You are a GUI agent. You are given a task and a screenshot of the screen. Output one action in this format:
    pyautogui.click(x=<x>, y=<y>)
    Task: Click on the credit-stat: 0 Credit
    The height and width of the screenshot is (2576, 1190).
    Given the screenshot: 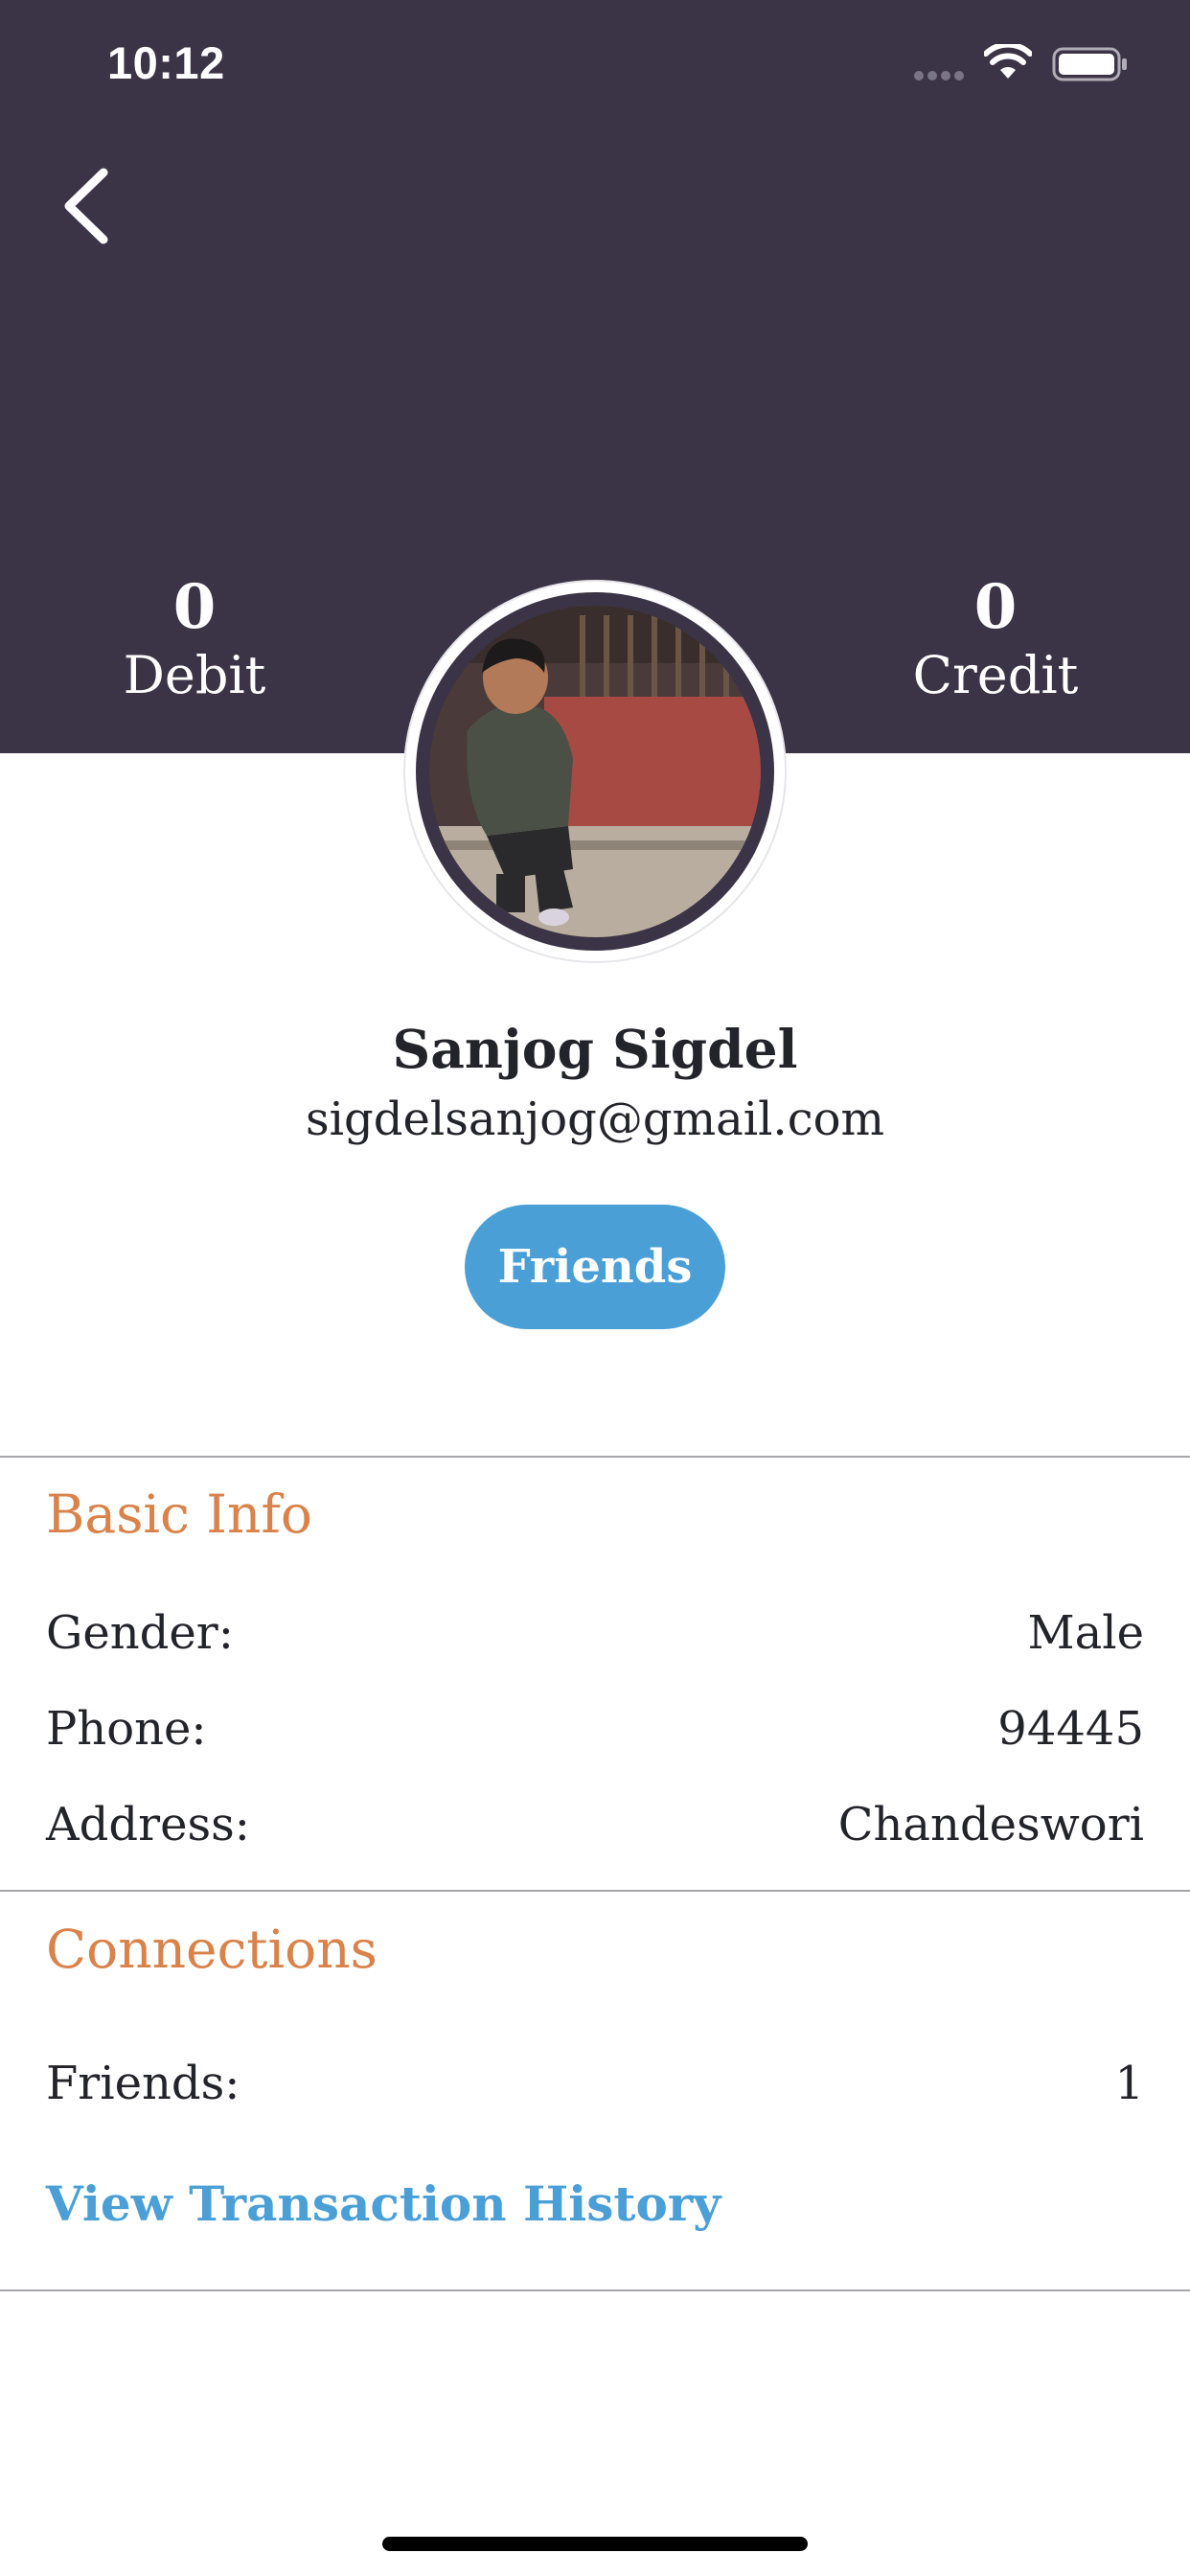 What is the action you would take?
    pyautogui.click(x=996, y=638)
    